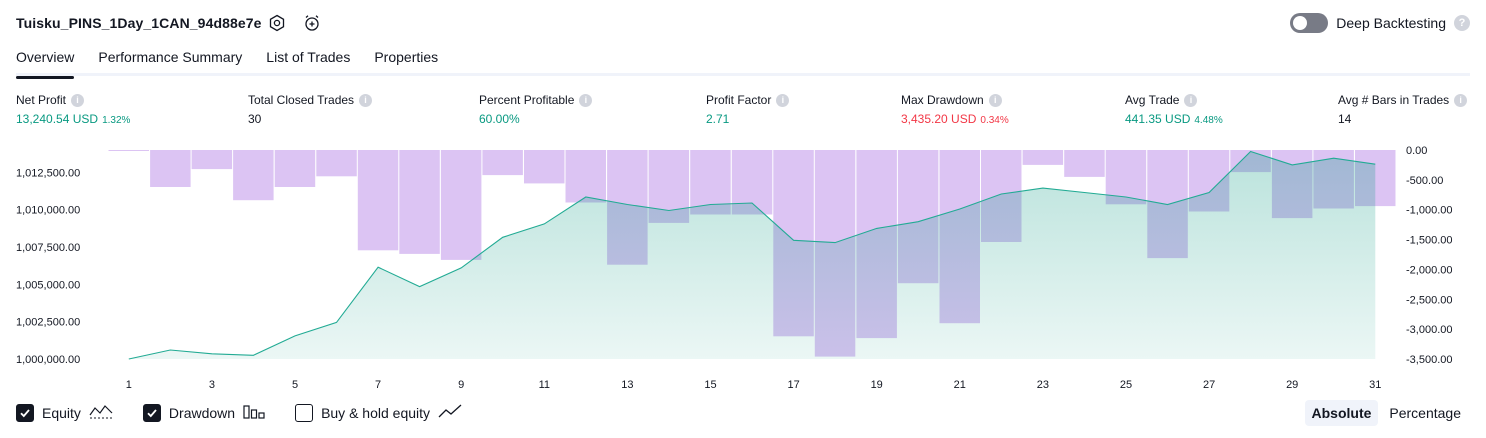  What do you see at coordinates (1043, 385) in the screenshot?
I see `x-axis-tick-label: 23` at bounding box center [1043, 385].